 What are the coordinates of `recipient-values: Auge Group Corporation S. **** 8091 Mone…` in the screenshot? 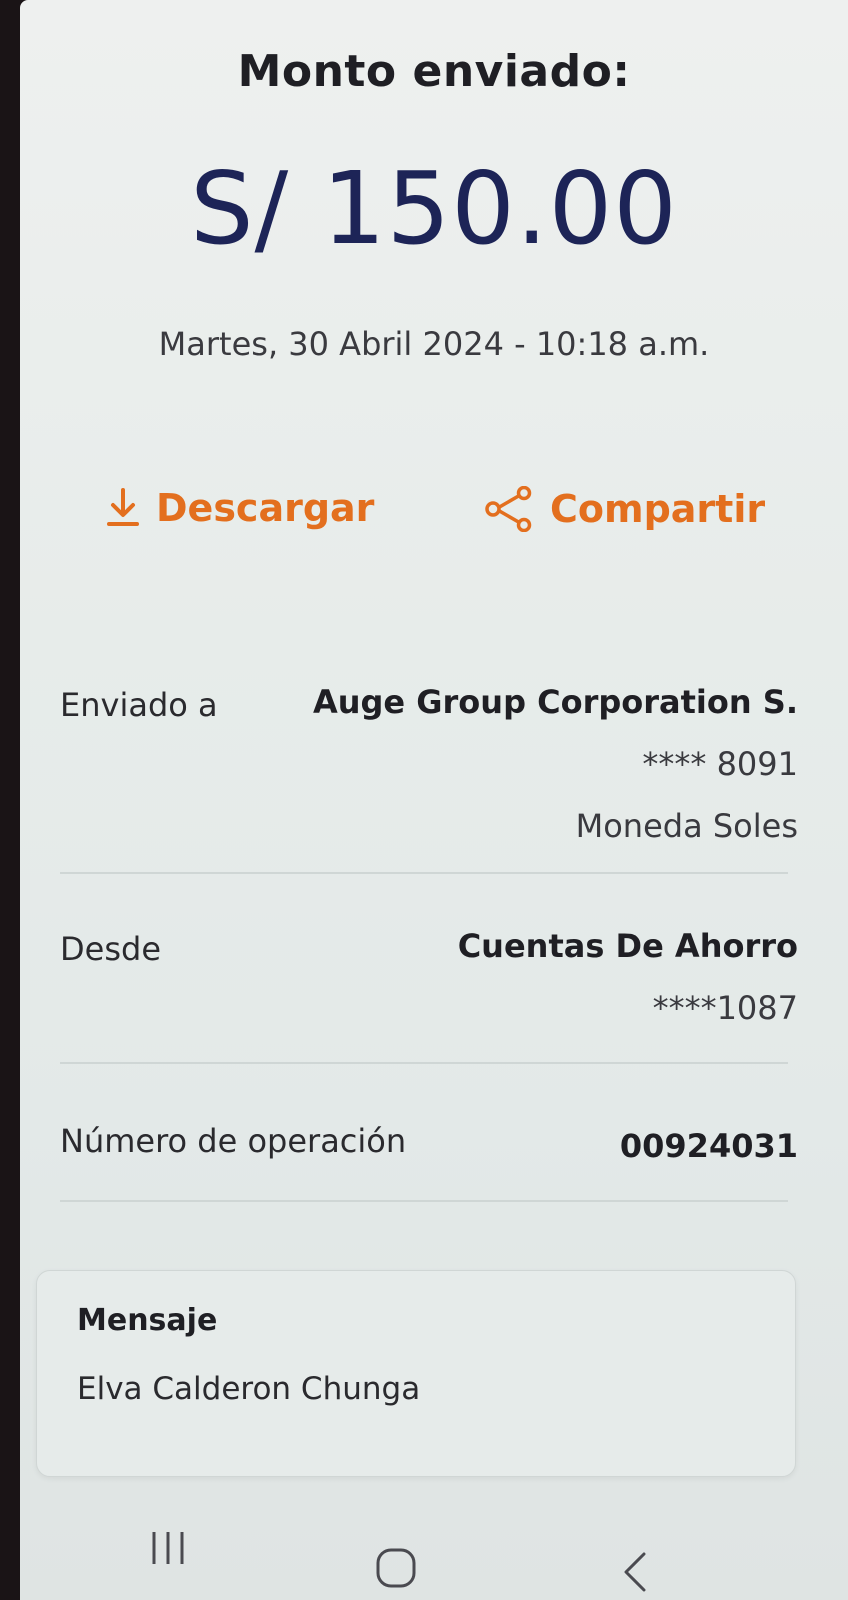 It's located at (555, 779).